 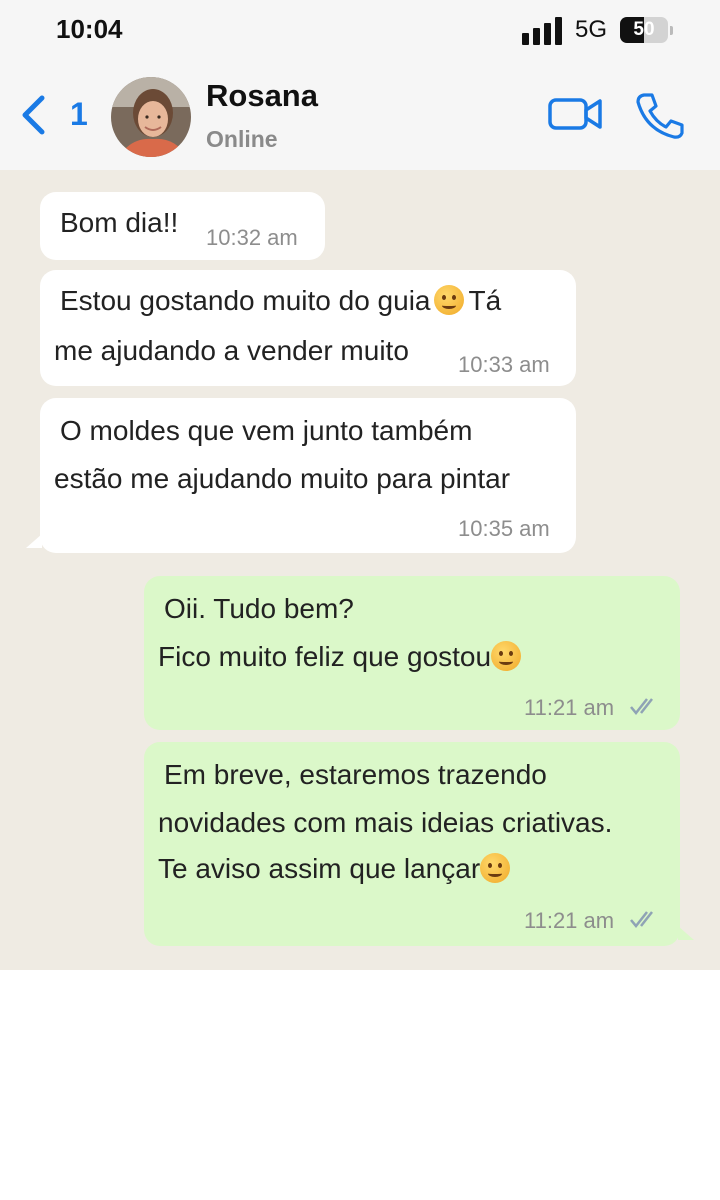 What do you see at coordinates (360, 115) in the screenshot?
I see `chat-header: 1 Rosana Online` at bounding box center [360, 115].